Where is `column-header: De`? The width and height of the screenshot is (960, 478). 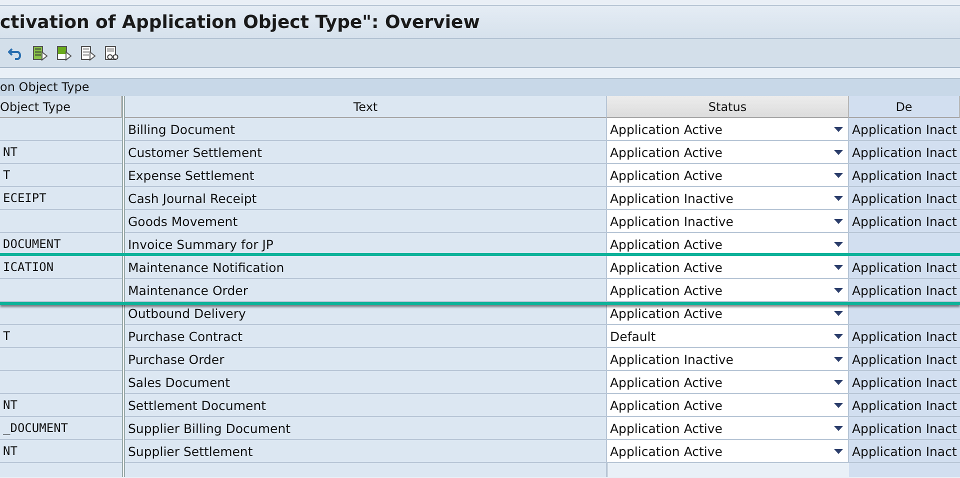
column-header: De is located at coordinates (904, 107).